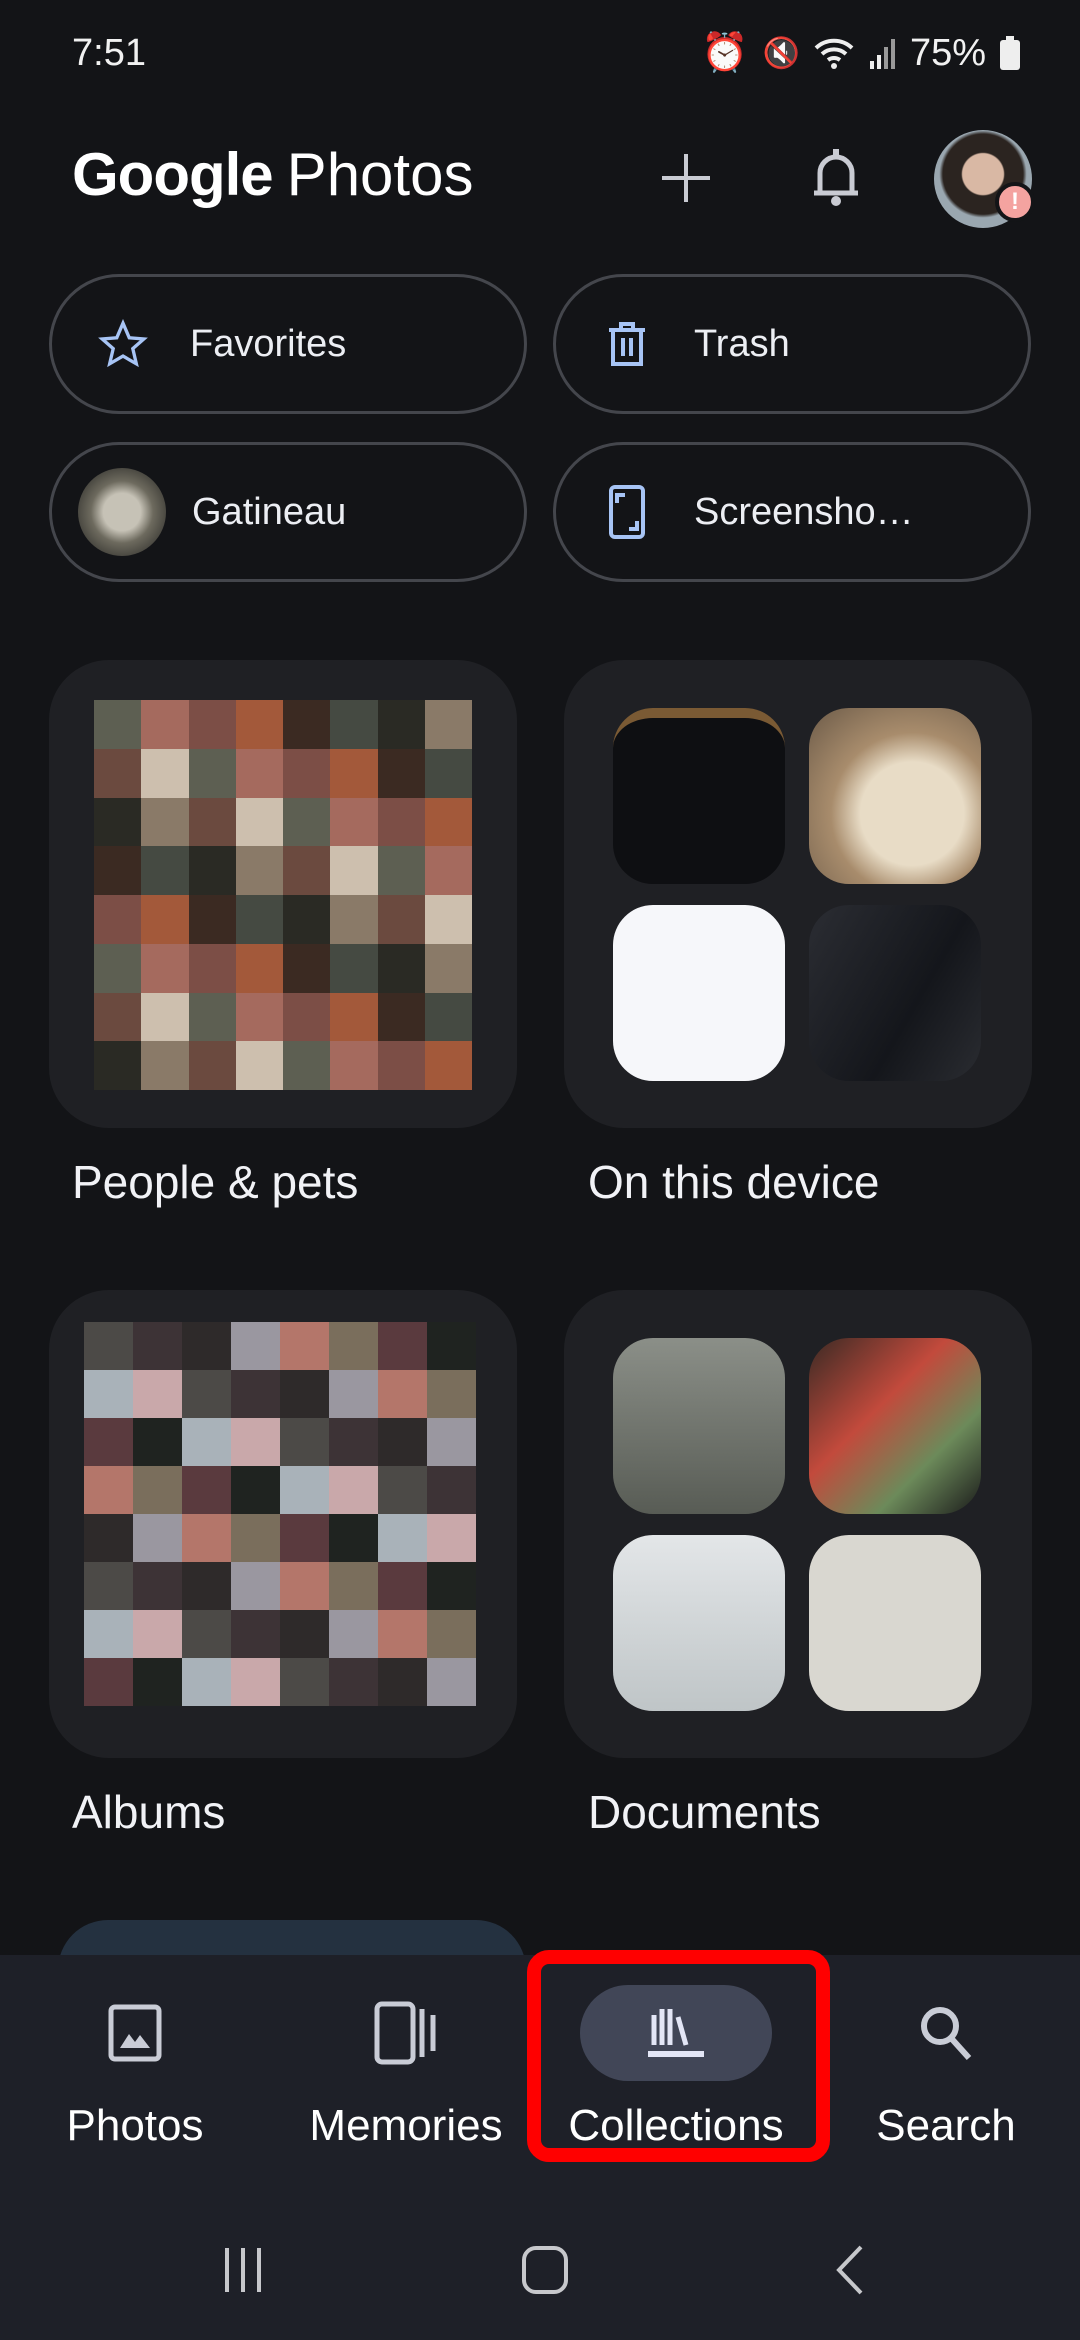 The height and width of the screenshot is (2340, 1080). I want to click on trash-icon, so click(627, 344).